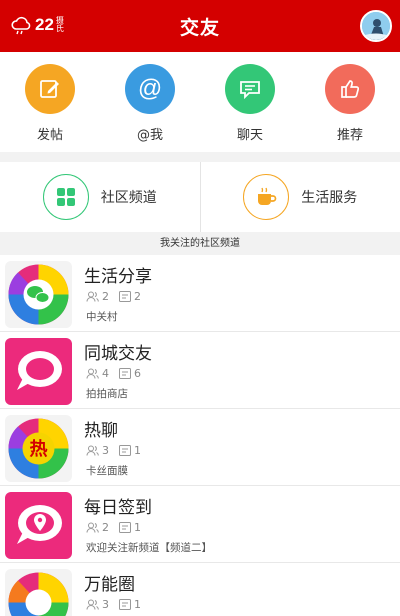 The image size is (400, 616). What do you see at coordinates (109, 585) in the screenshot?
I see `channel-name: 万能圈` at bounding box center [109, 585].